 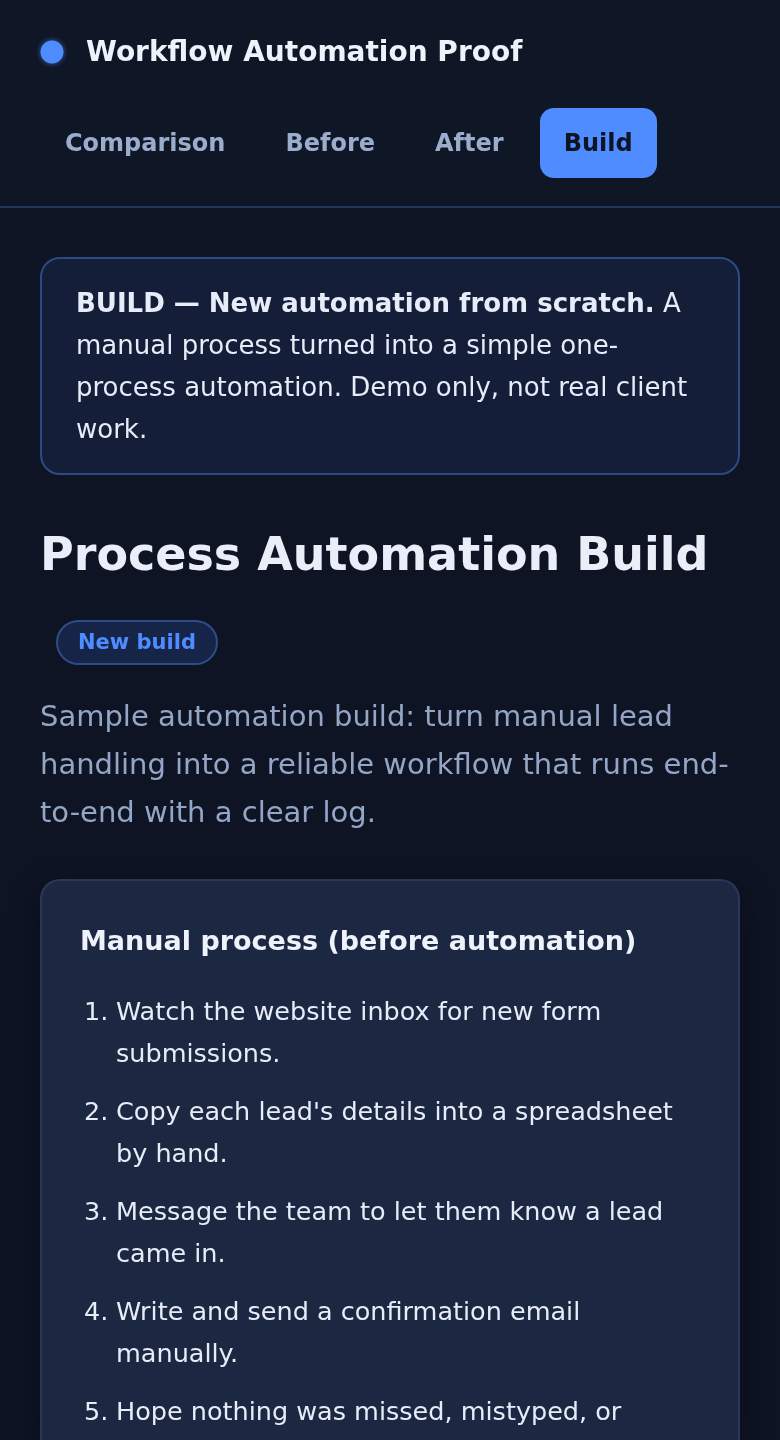 What do you see at coordinates (369, 1411) in the screenshot?
I see `step-text: Hope nothing was missed, mistyped, or` at bounding box center [369, 1411].